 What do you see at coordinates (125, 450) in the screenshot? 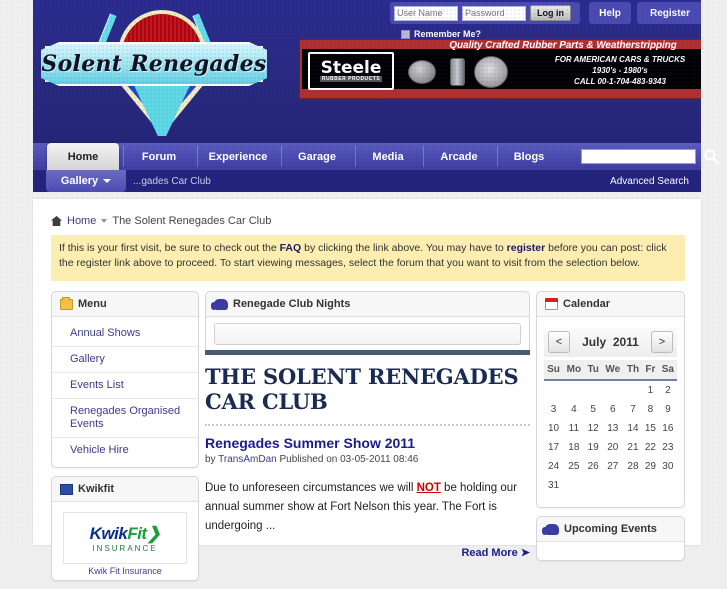
I see `sidebar-item-vehicle-hire: Vehicle Hire` at bounding box center [125, 450].